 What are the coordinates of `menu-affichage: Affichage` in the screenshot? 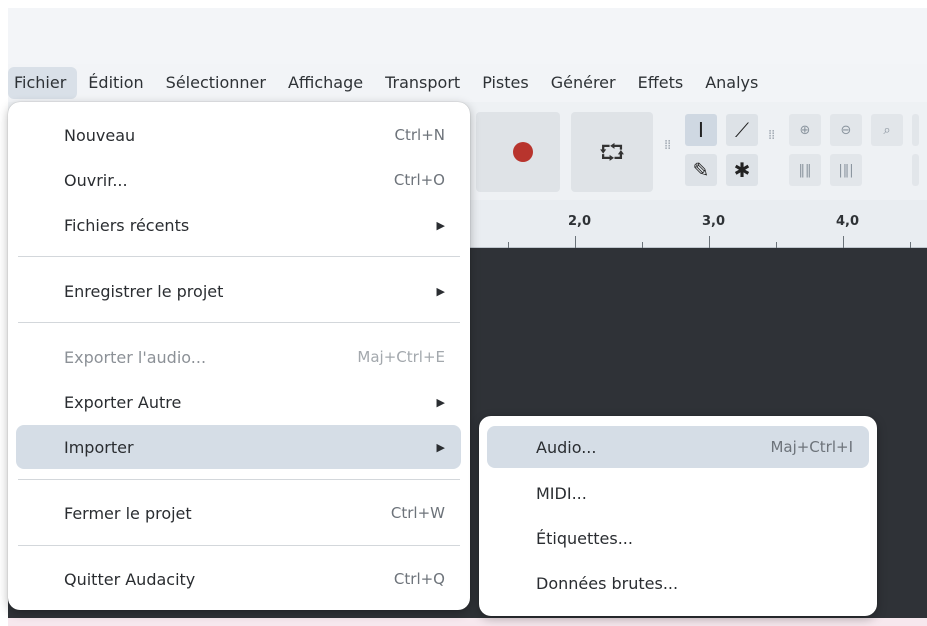 It's located at (325, 83).